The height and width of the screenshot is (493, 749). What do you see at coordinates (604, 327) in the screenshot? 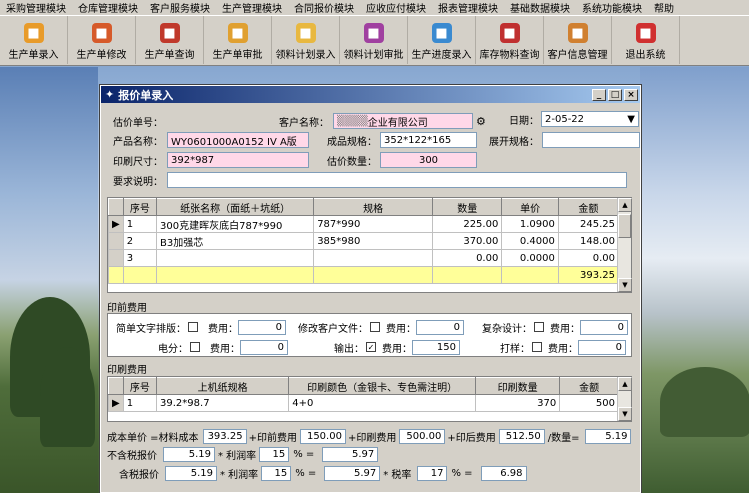
I see `complex-design-fee: 0` at bounding box center [604, 327].